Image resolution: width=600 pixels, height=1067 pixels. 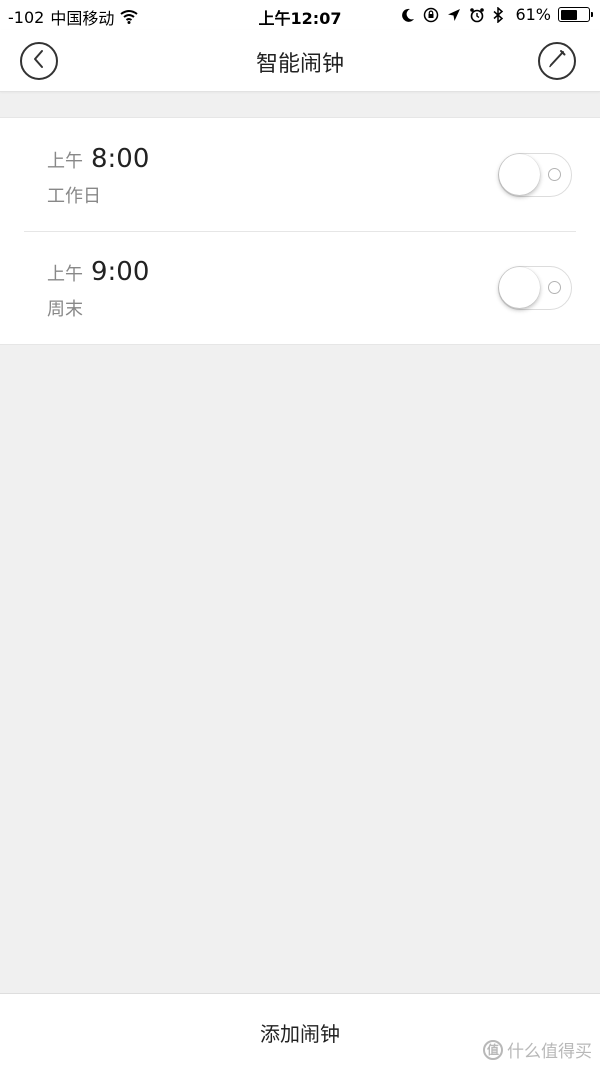 I want to click on watermark-logo-icon: 值, so click(x=493, y=1049).